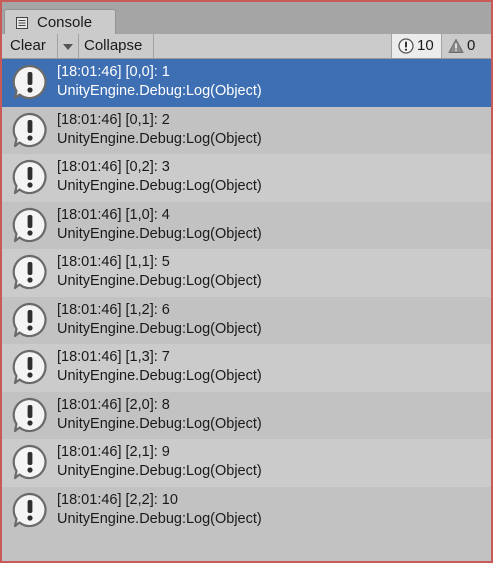  Describe the element at coordinates (456, 46) in the screenshot. I see `warning-triangle-icon` at that location.